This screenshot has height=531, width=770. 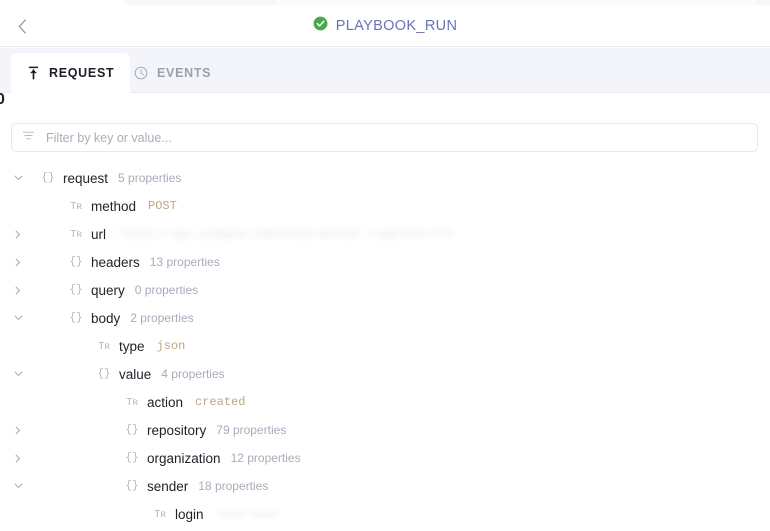 I want to click on tree-row-key: url, so click(x=99, y=234).